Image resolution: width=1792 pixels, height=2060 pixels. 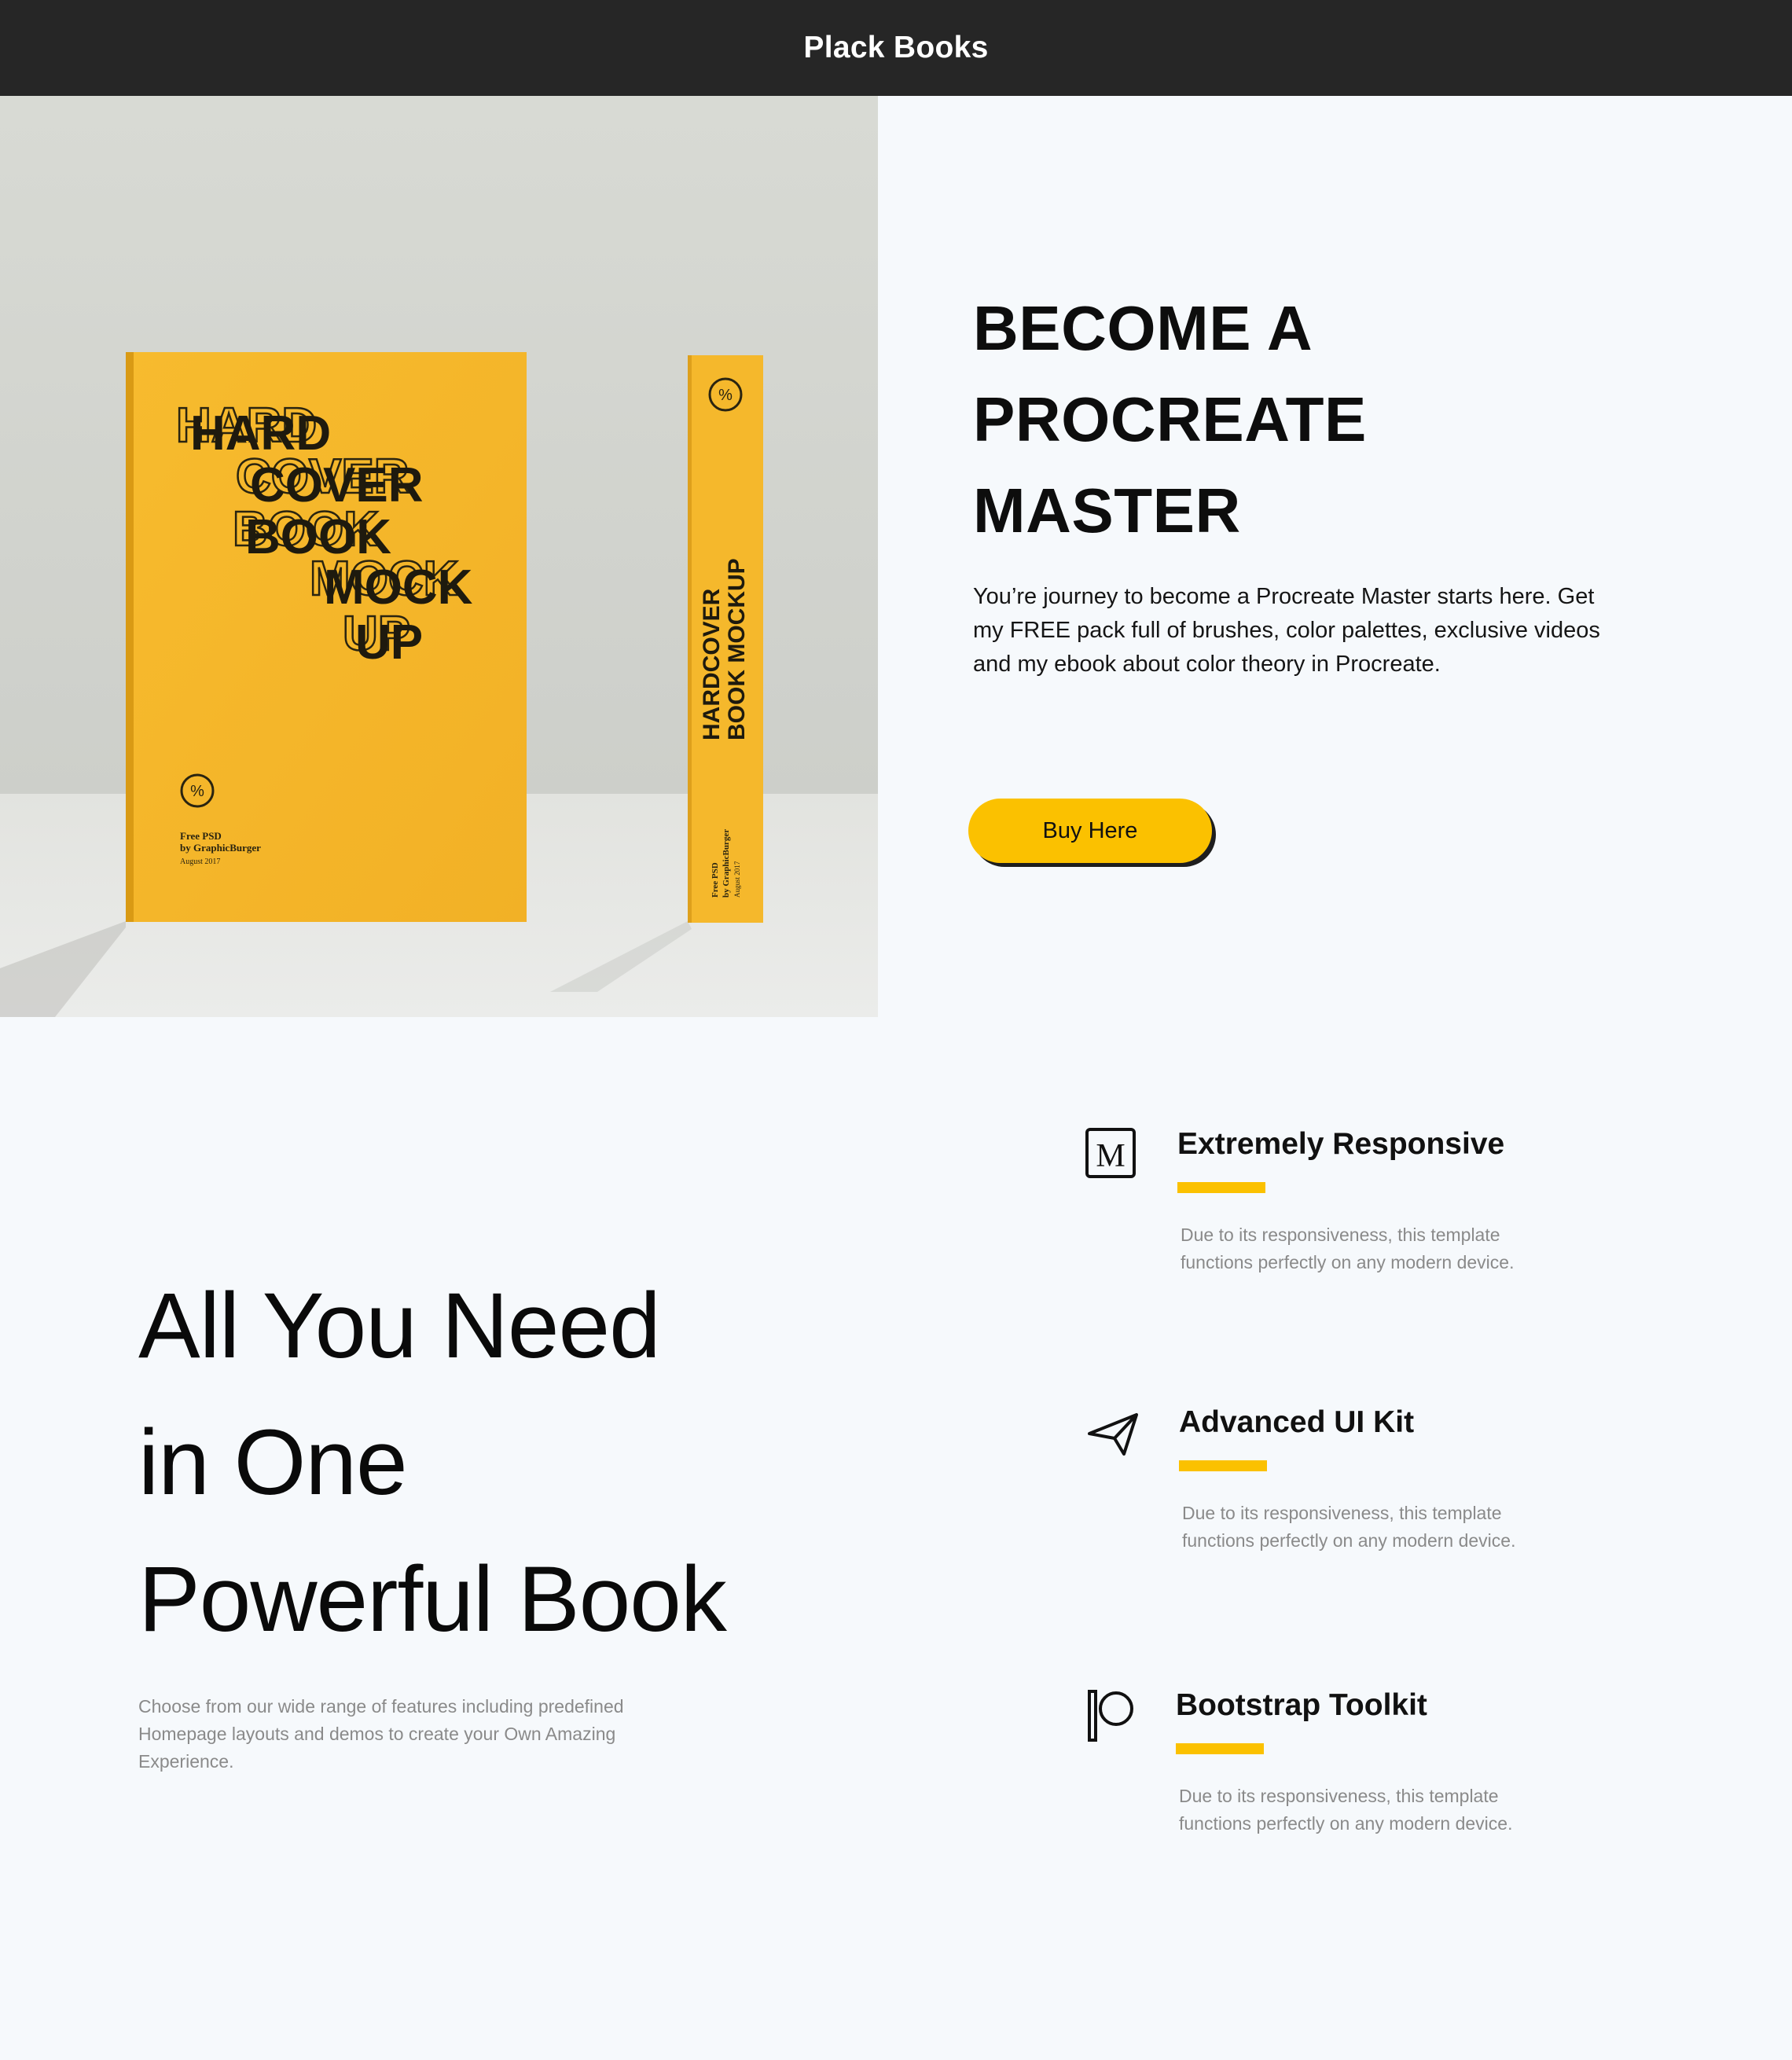 I want to click on feature-title: Bootstrap Toolkit, so click(x=1301, y=1705).